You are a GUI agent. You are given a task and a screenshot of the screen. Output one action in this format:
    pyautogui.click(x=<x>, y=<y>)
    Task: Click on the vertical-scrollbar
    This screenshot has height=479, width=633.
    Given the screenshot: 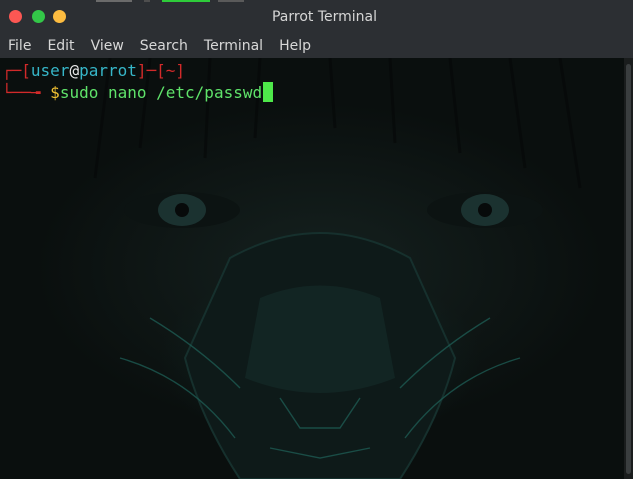 What is the action you would take?
    pyautogui.click(x=628, y=268)
    